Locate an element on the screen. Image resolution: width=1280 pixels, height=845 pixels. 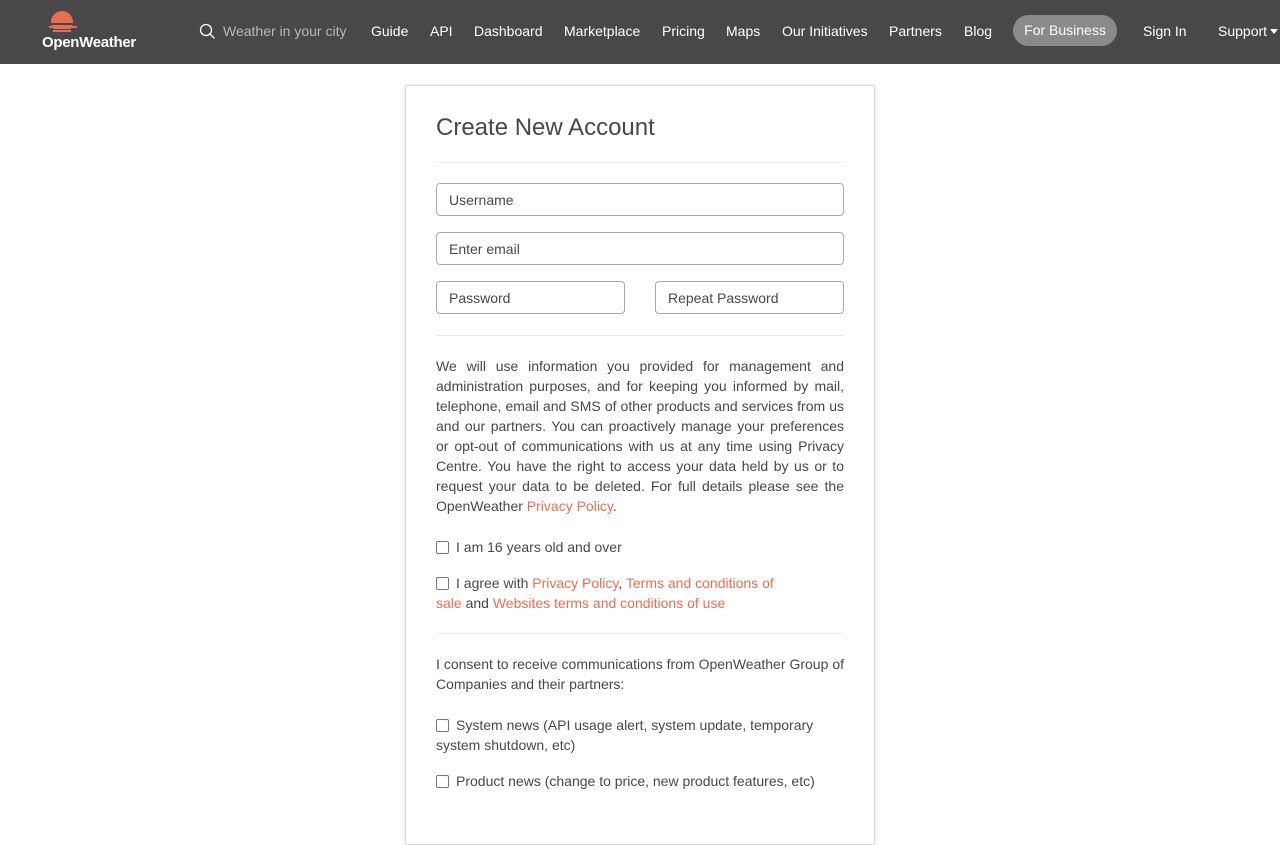
username-field is located at coordinates (640, 199).